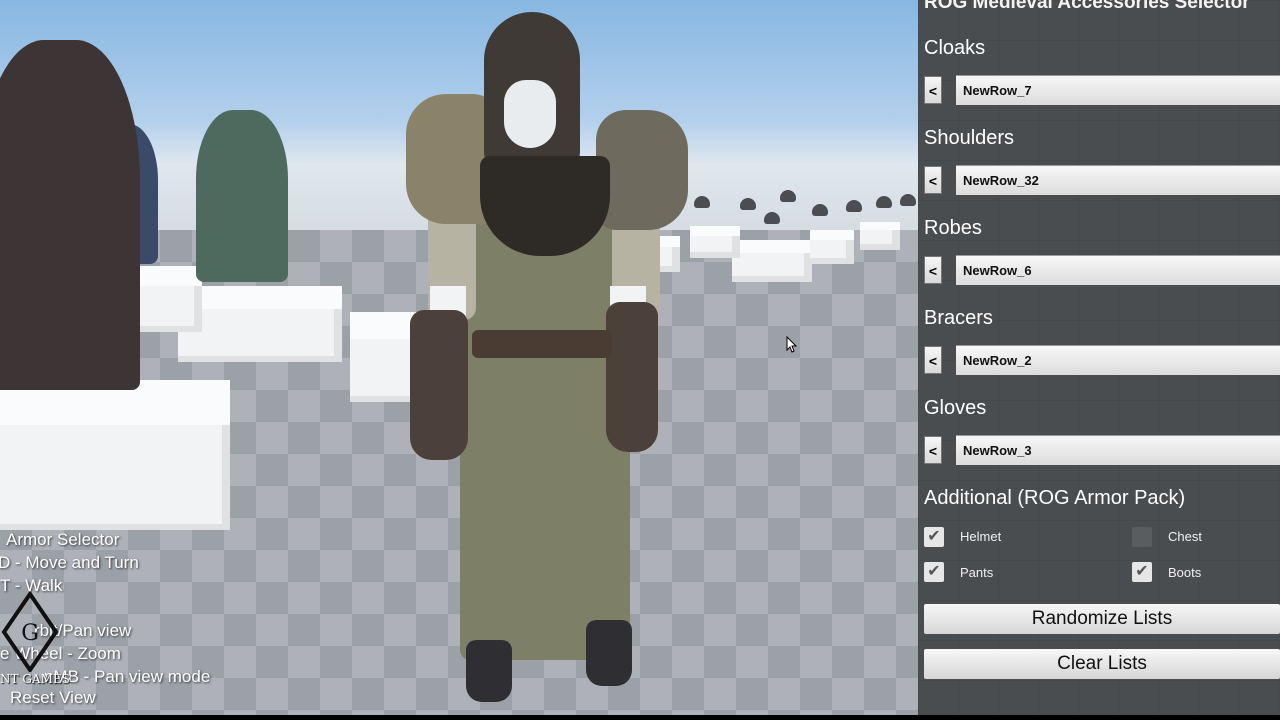 Image resolution: width=1280 pixels, height=720 pixels. I want to click on chest-label: Chest, so click(1185, 536).